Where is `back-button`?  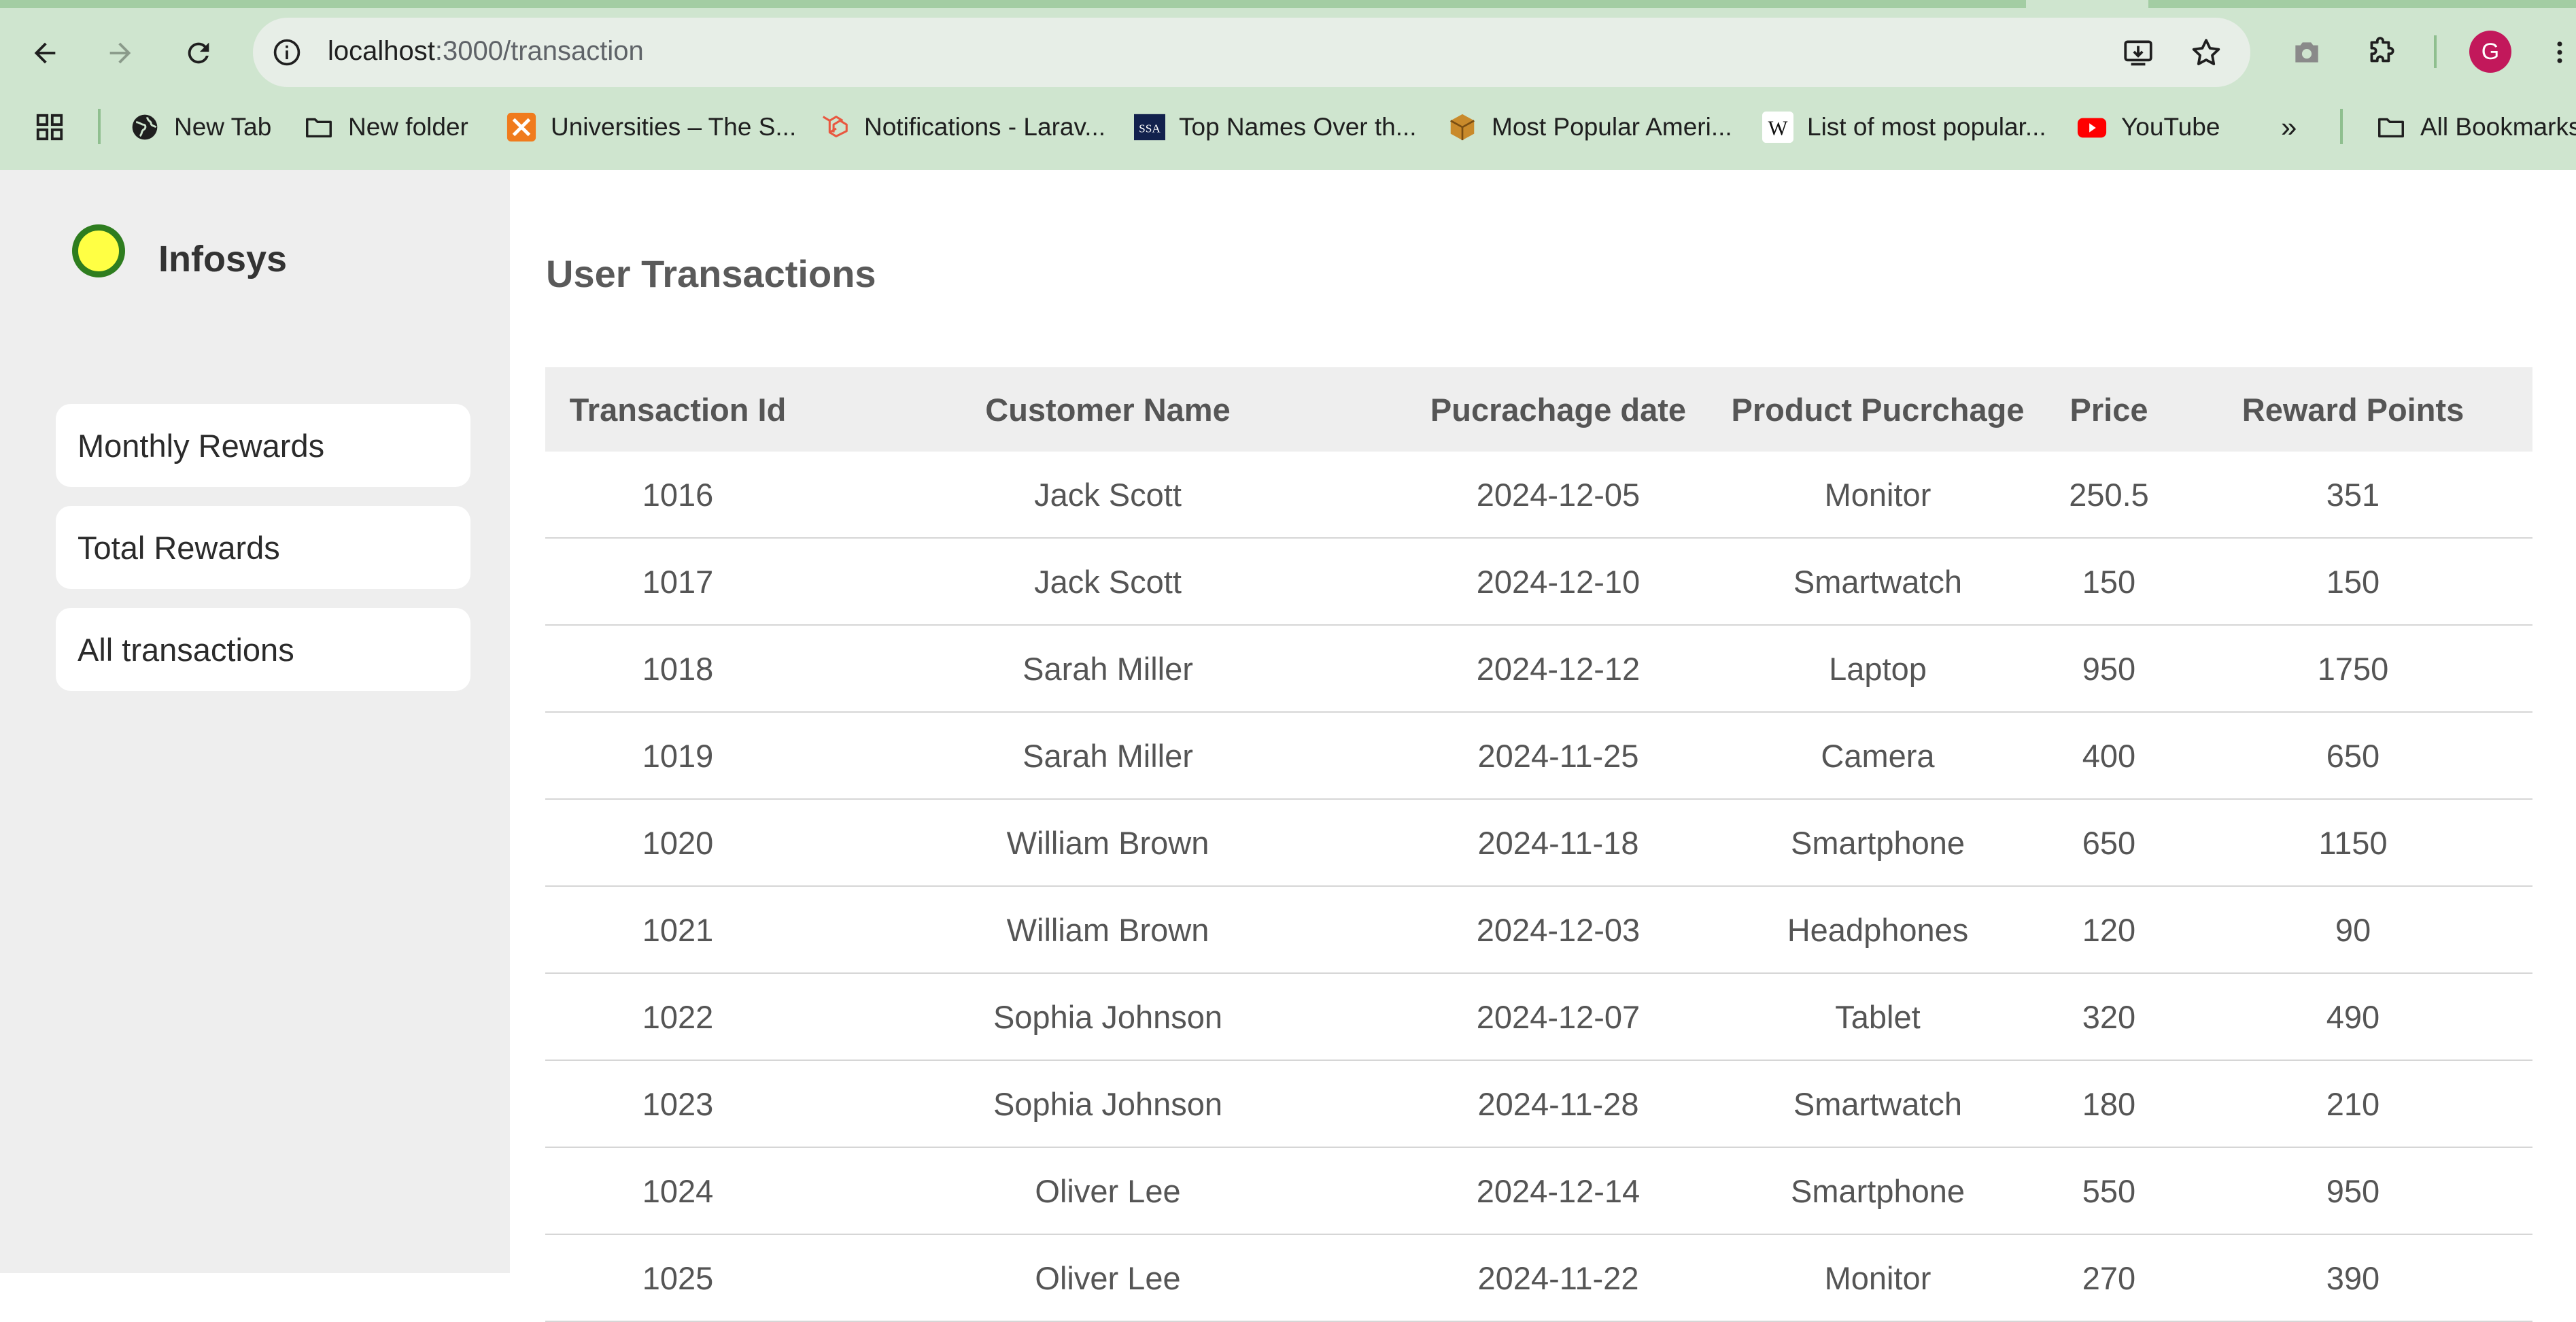 back-button is located at coordinates (45, 53).